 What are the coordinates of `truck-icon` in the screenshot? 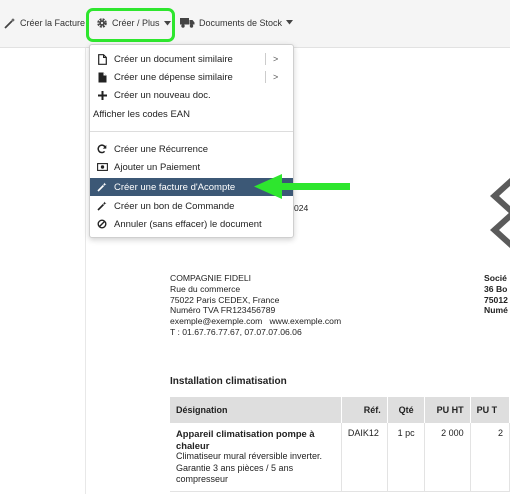 It's located at (187, 22).